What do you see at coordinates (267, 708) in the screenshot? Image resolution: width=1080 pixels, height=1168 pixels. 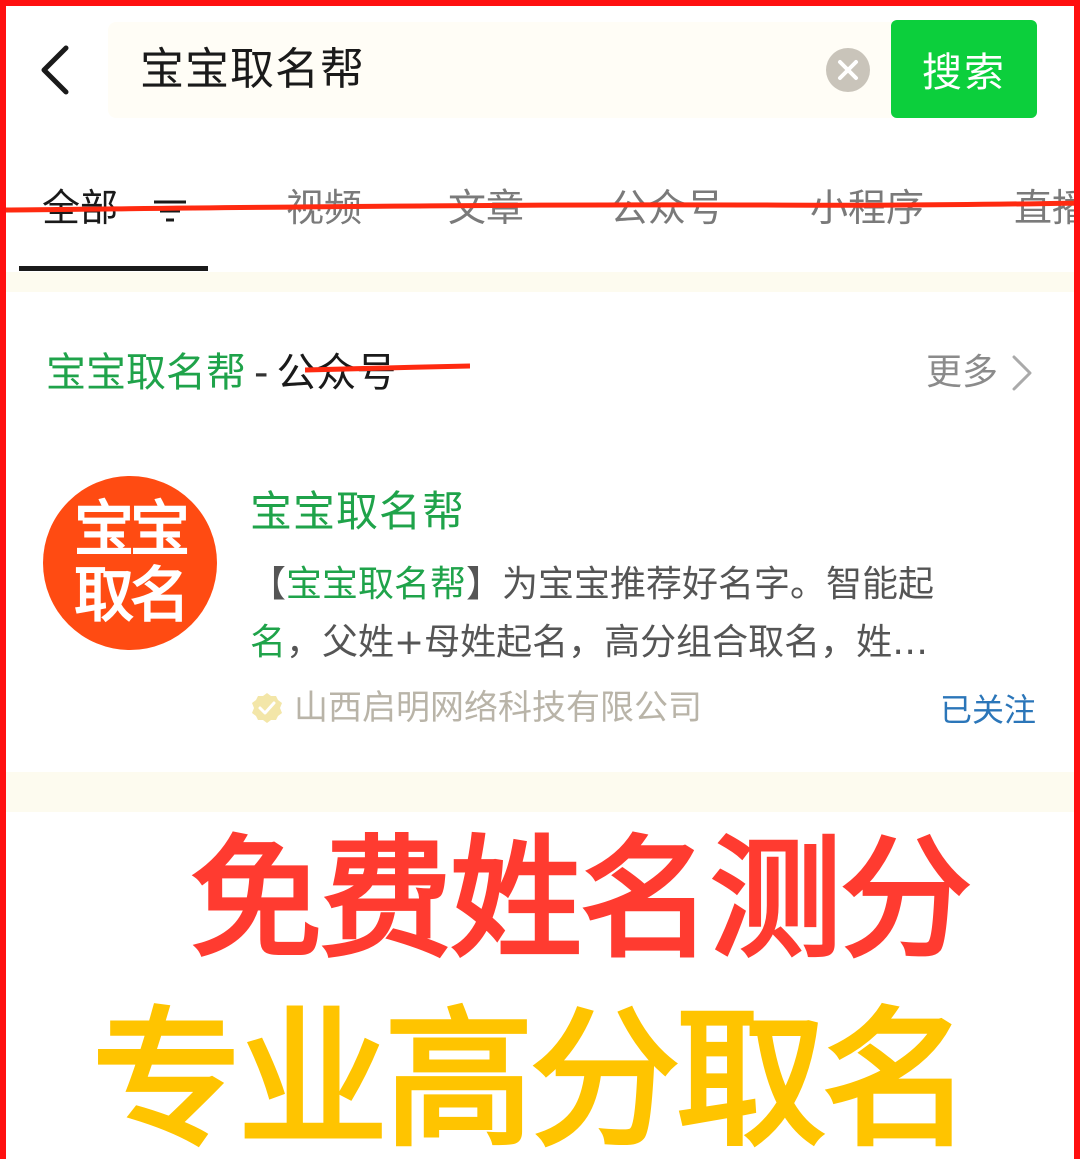 I see `verified-badge-icon` at bounding box center [267, 708].